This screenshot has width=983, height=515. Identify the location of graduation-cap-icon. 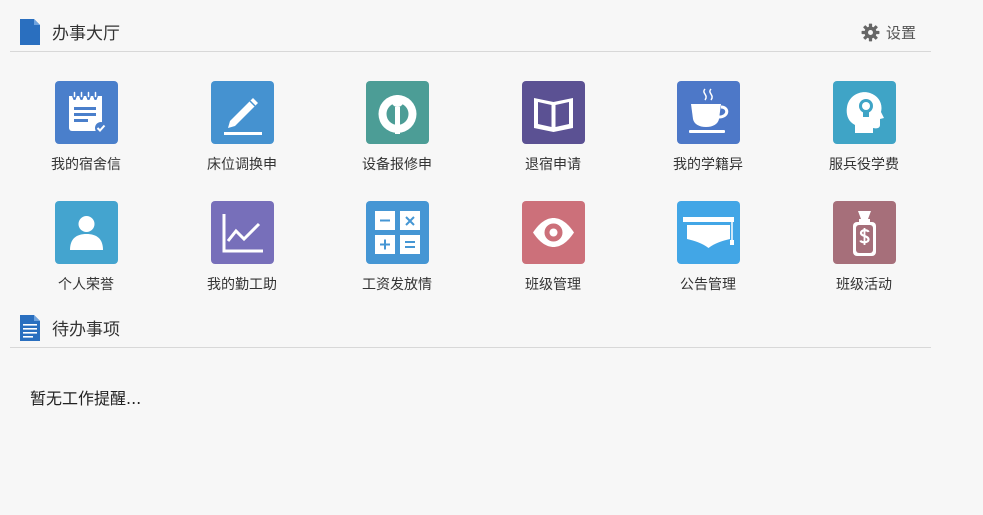
(708, 232).